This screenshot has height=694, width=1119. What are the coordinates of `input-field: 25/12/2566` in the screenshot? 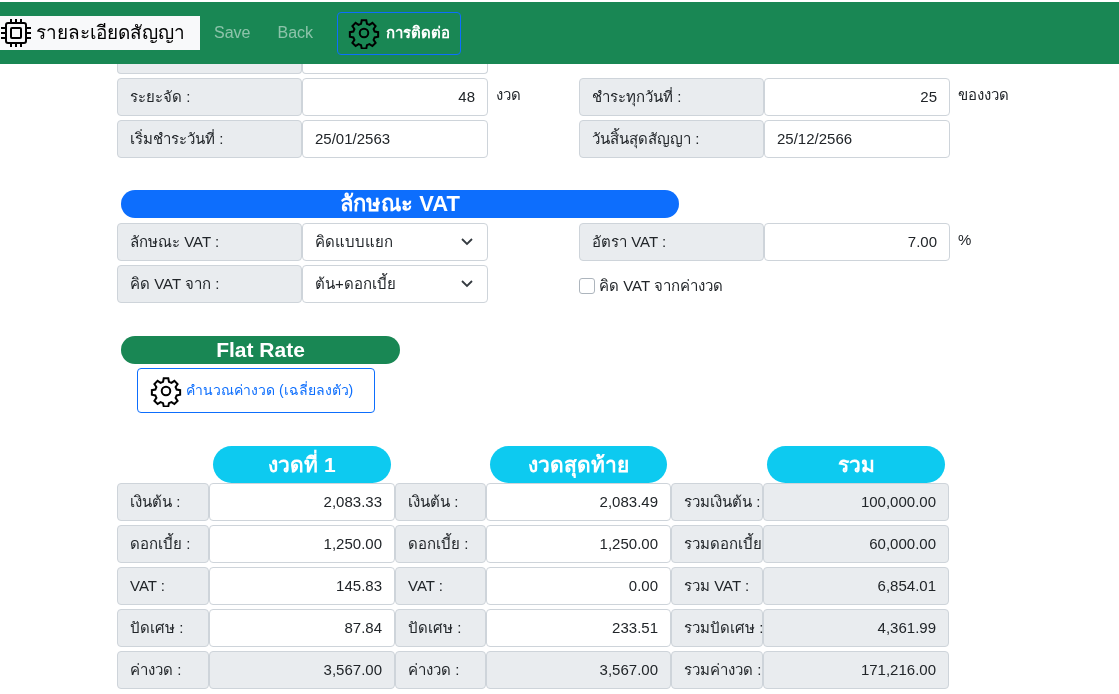 It's located at (857, 139).